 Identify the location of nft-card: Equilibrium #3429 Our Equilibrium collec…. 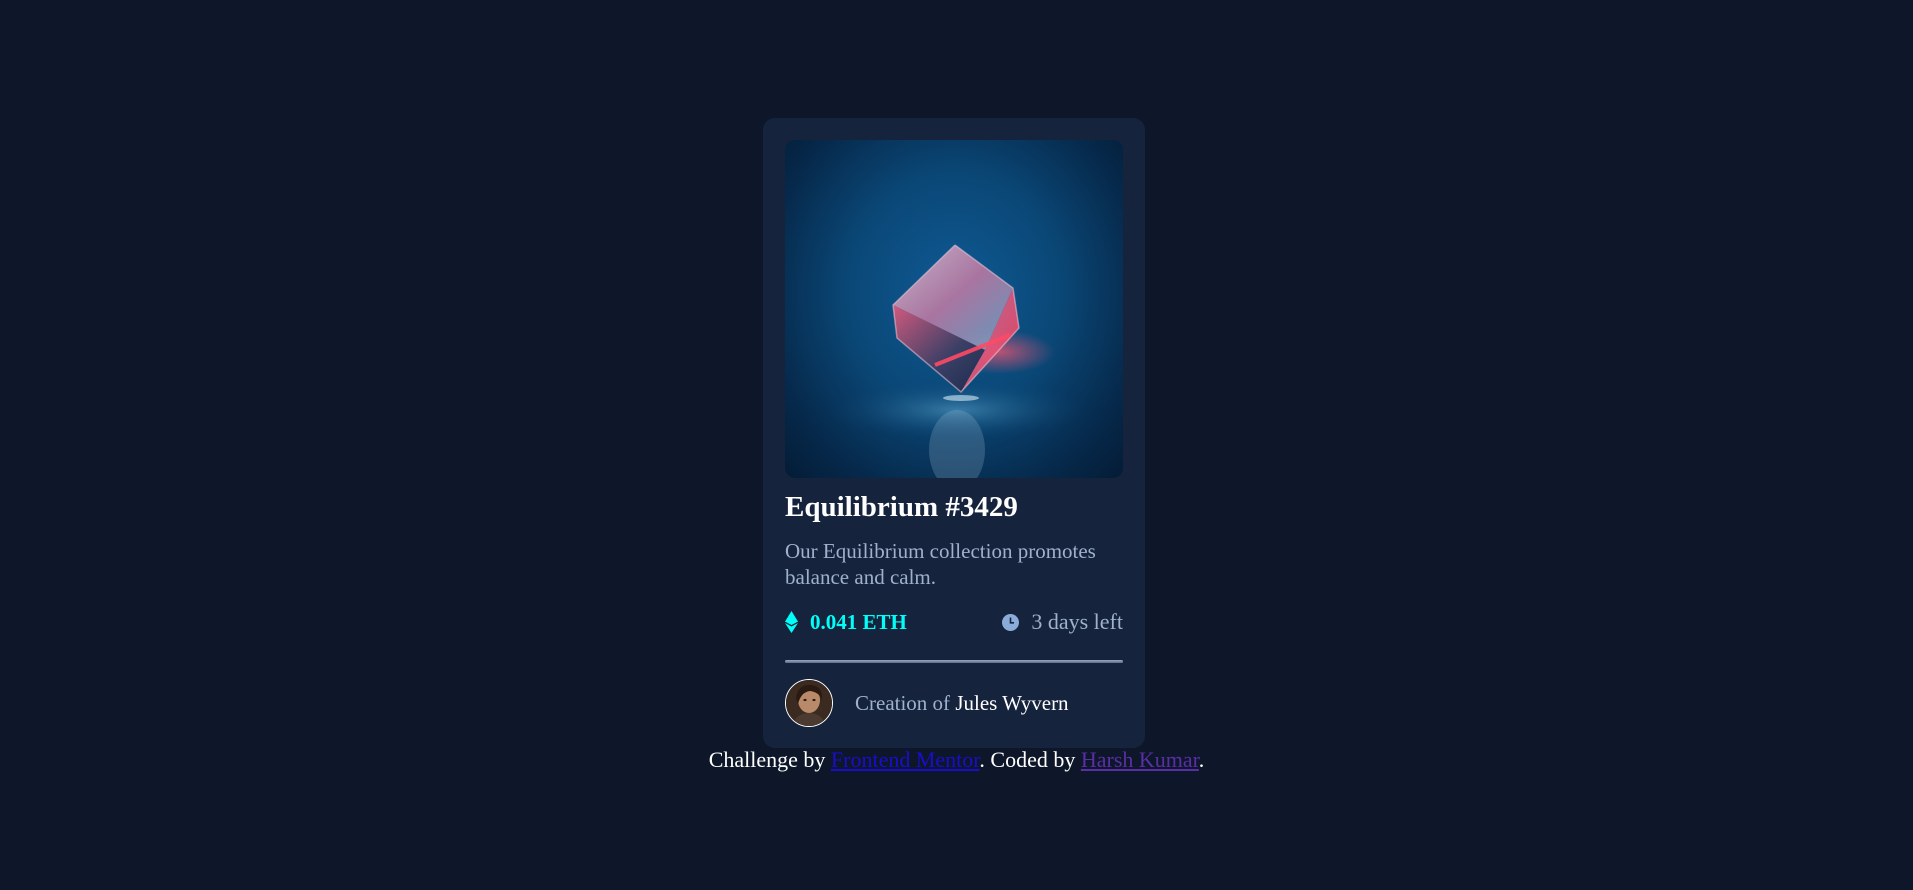
(954, 433).